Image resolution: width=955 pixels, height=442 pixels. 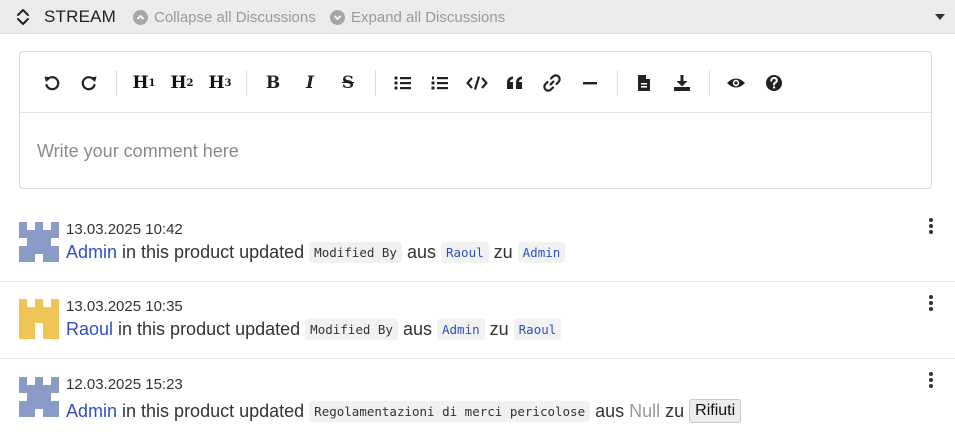 What do you see at coordinates (220, 83) in the screenshot?
I see `heading-3-button: H3` at bounding box center [220, 83].